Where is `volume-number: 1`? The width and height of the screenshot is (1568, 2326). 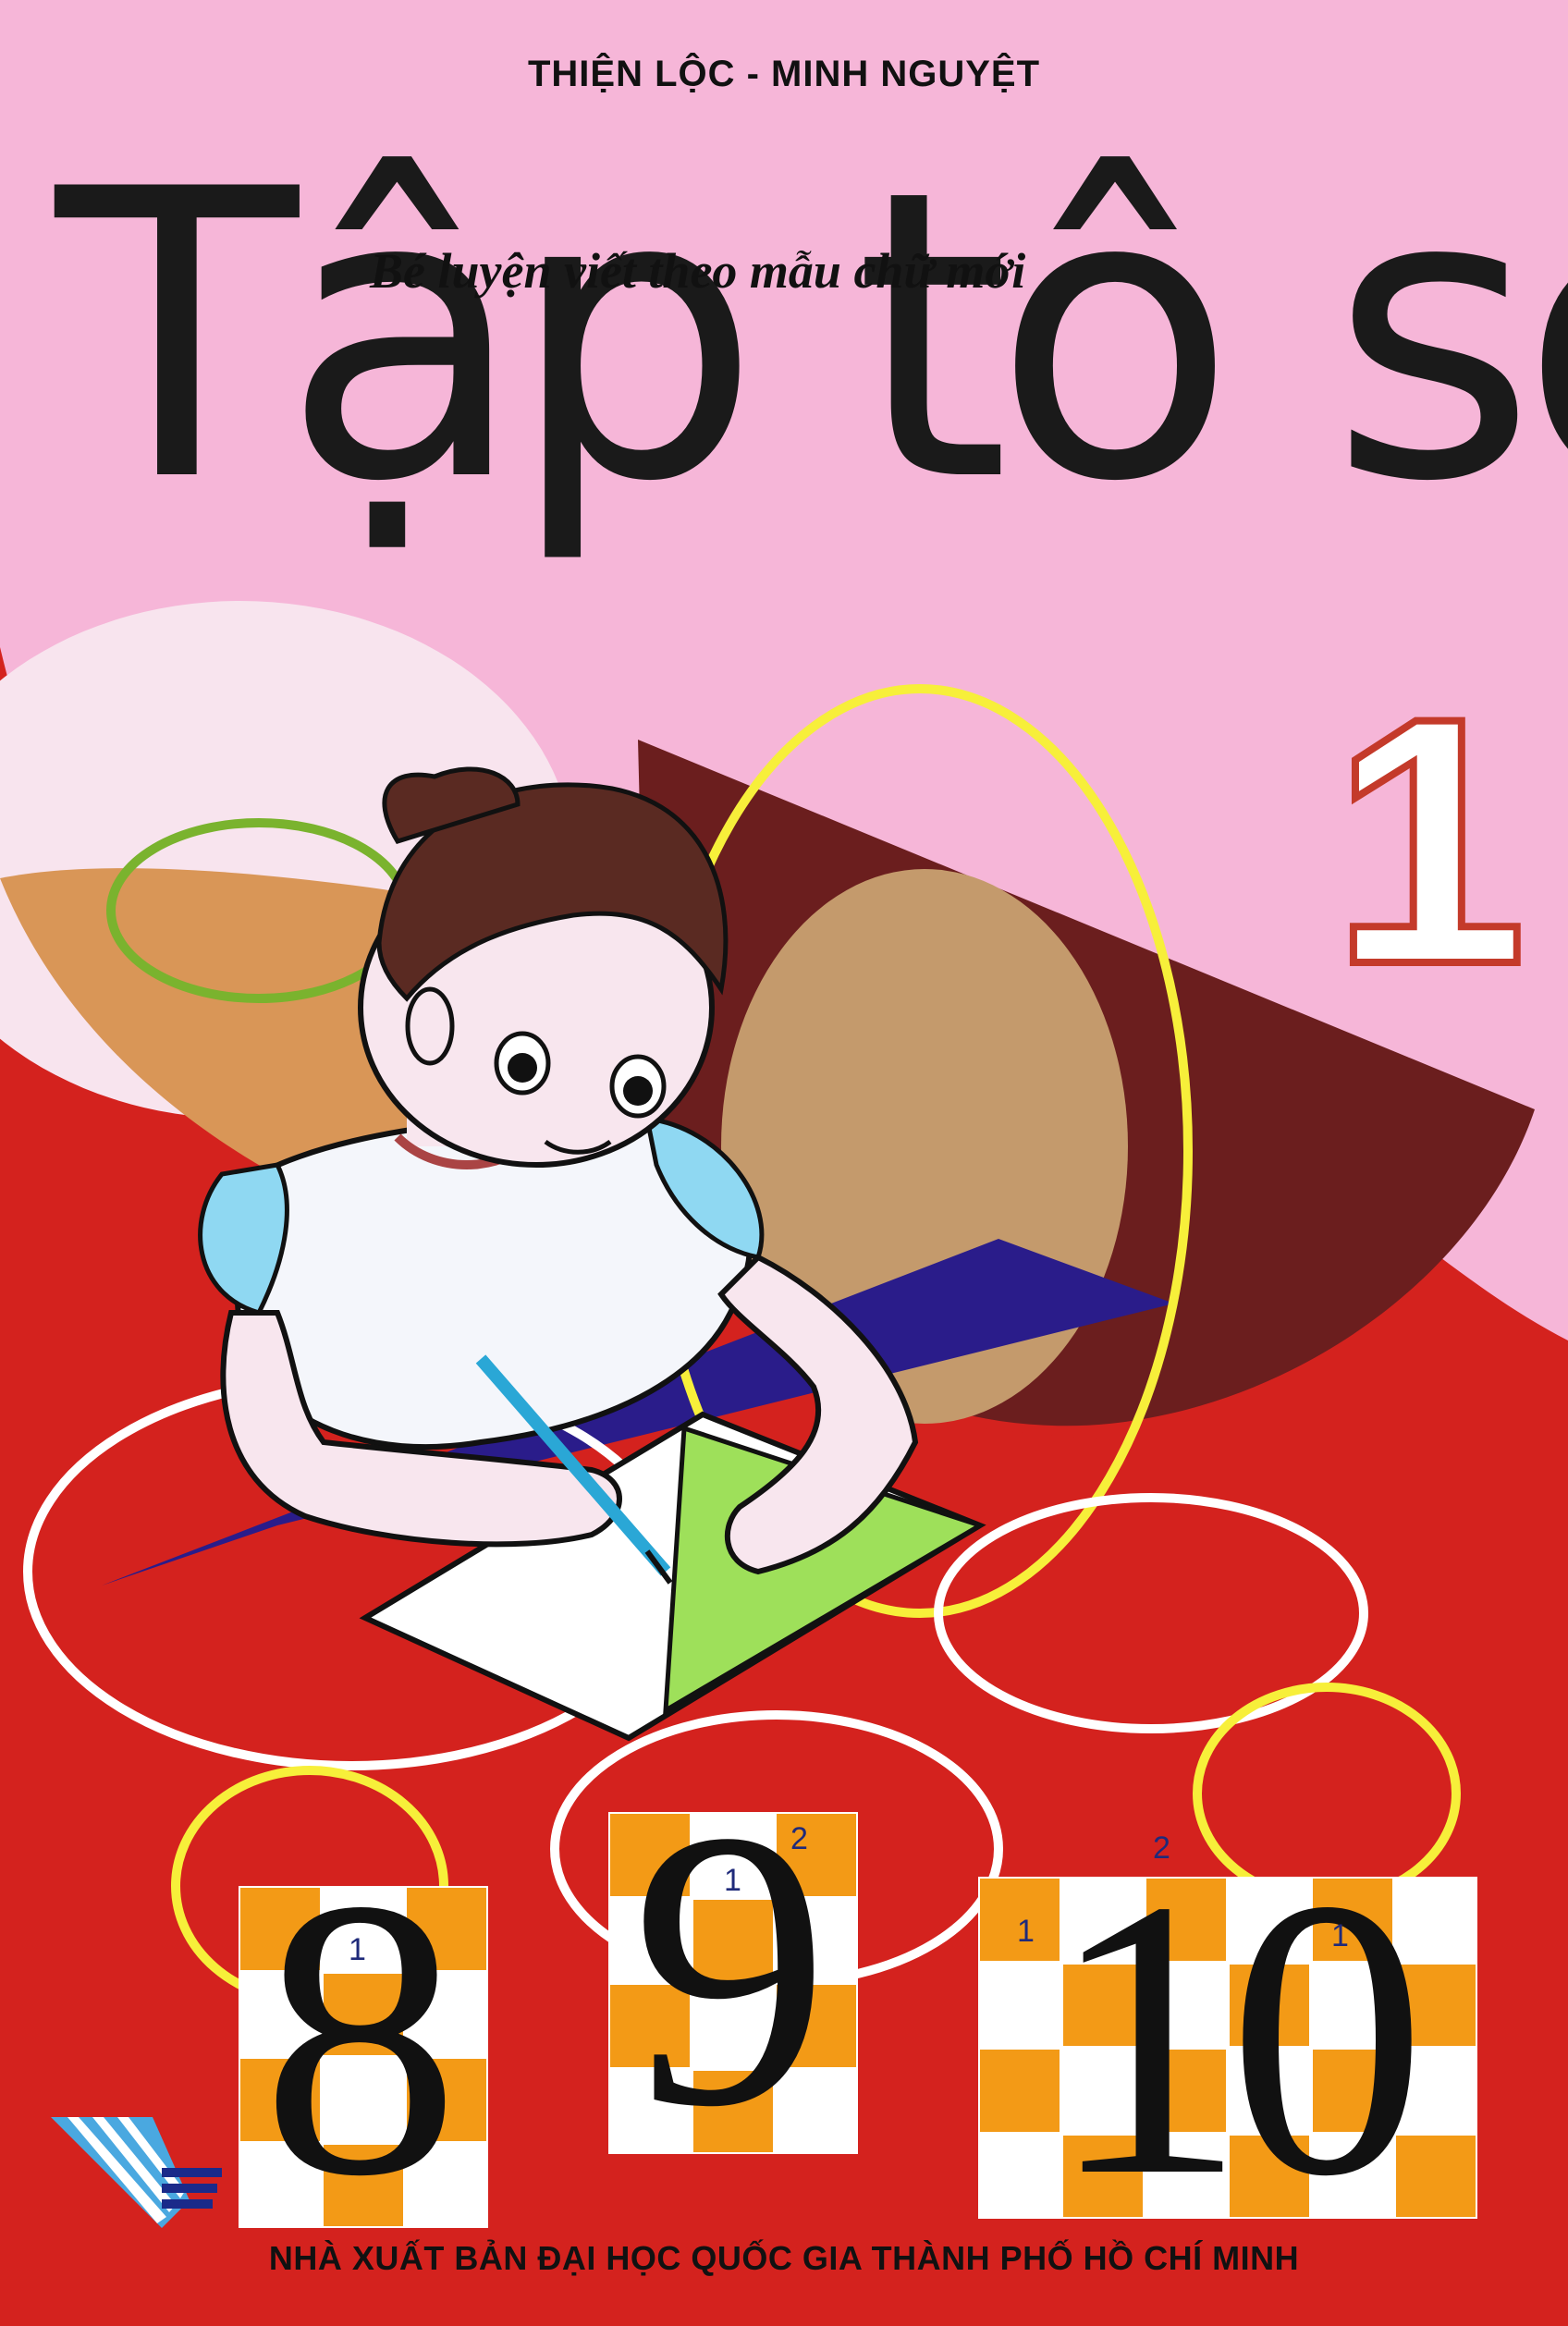 volume-number: 1 is located at coordinates (1429, 840).